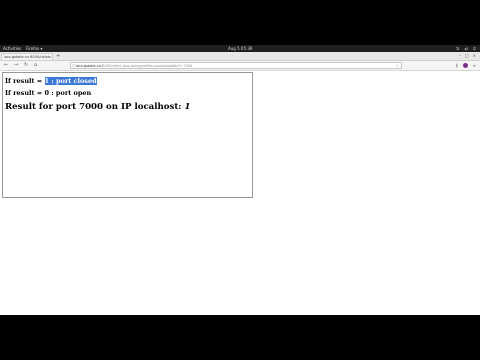 The height and width of the screenshot is (360, 480). Describe the element at coordinates (25, 81) in the screenshot. I see `result-closed-prefix: If result =` at that location.